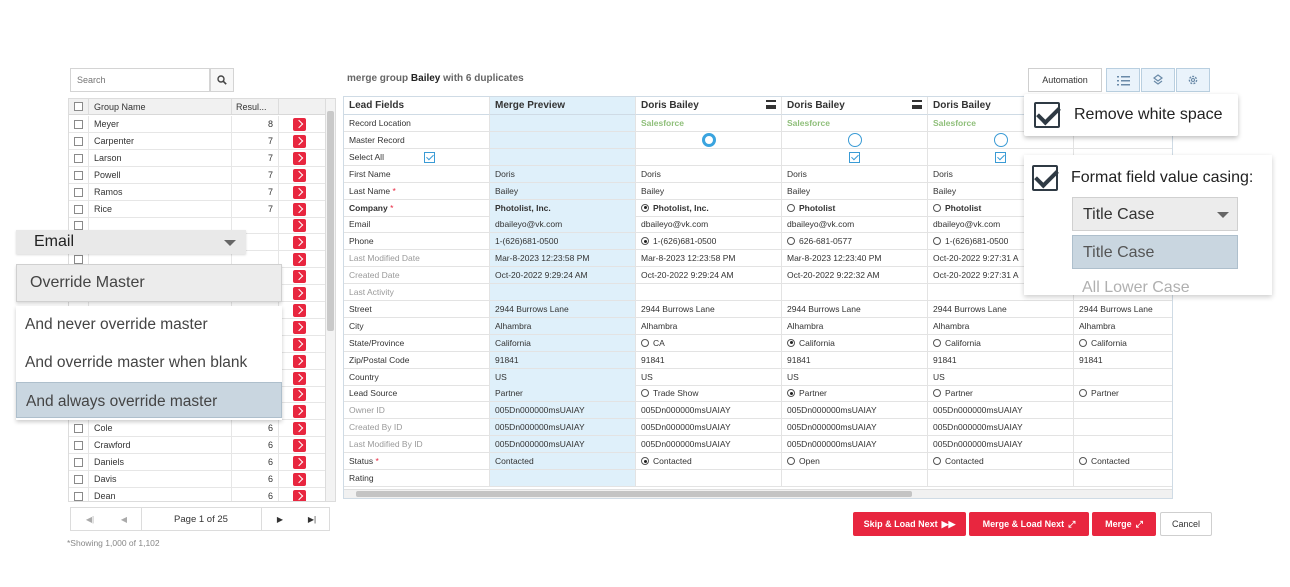 The image size is (1290, 587). I want to click on settings-button, so click(1193, 80).